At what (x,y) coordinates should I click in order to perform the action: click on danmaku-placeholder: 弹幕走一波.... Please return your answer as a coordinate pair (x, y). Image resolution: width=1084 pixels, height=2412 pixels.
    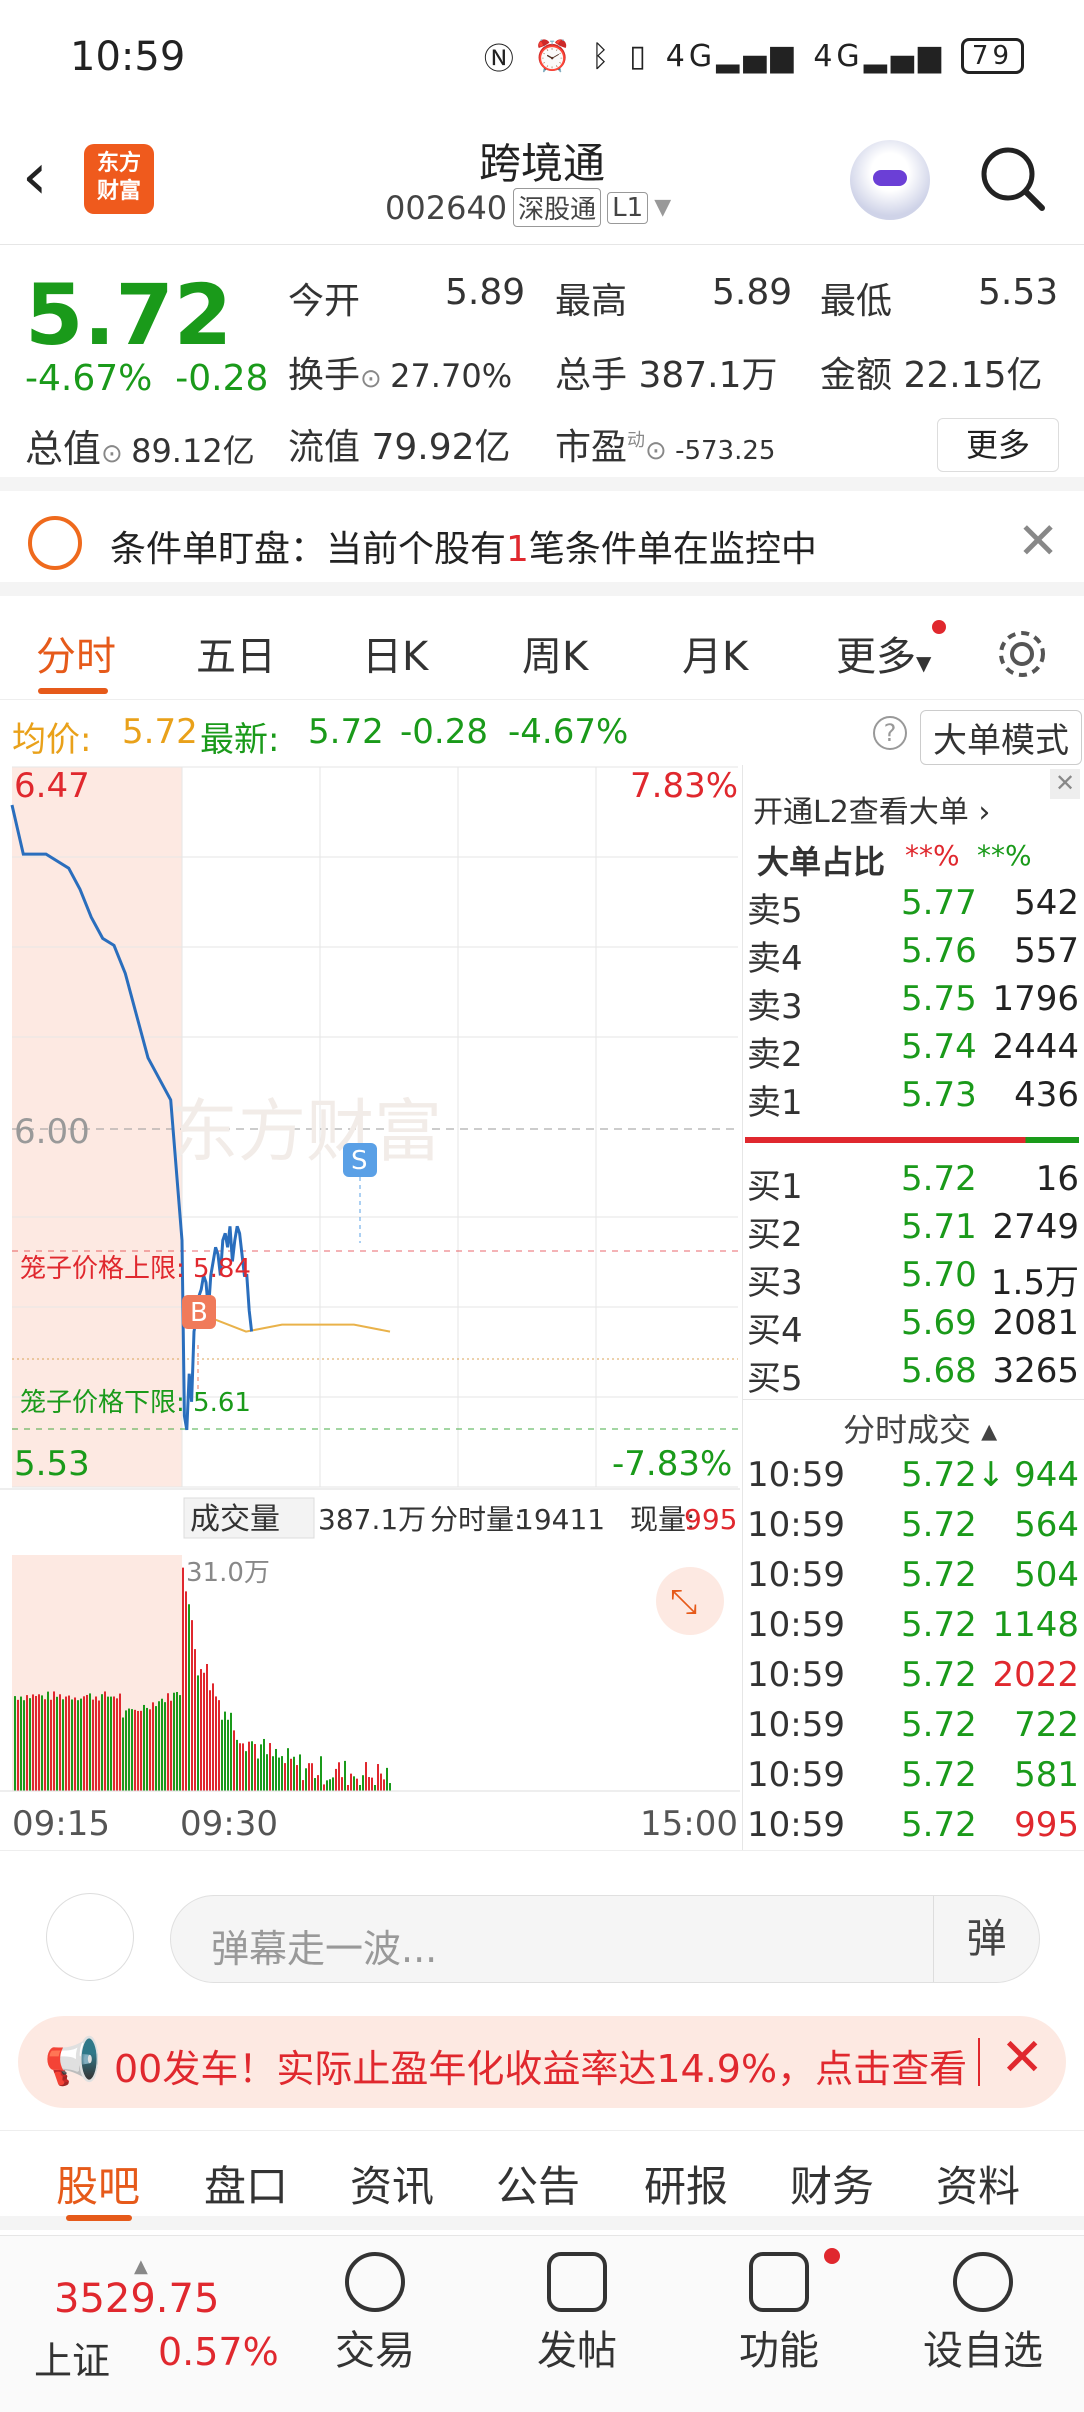
    Looking at the image, I should click on (324, 1949).